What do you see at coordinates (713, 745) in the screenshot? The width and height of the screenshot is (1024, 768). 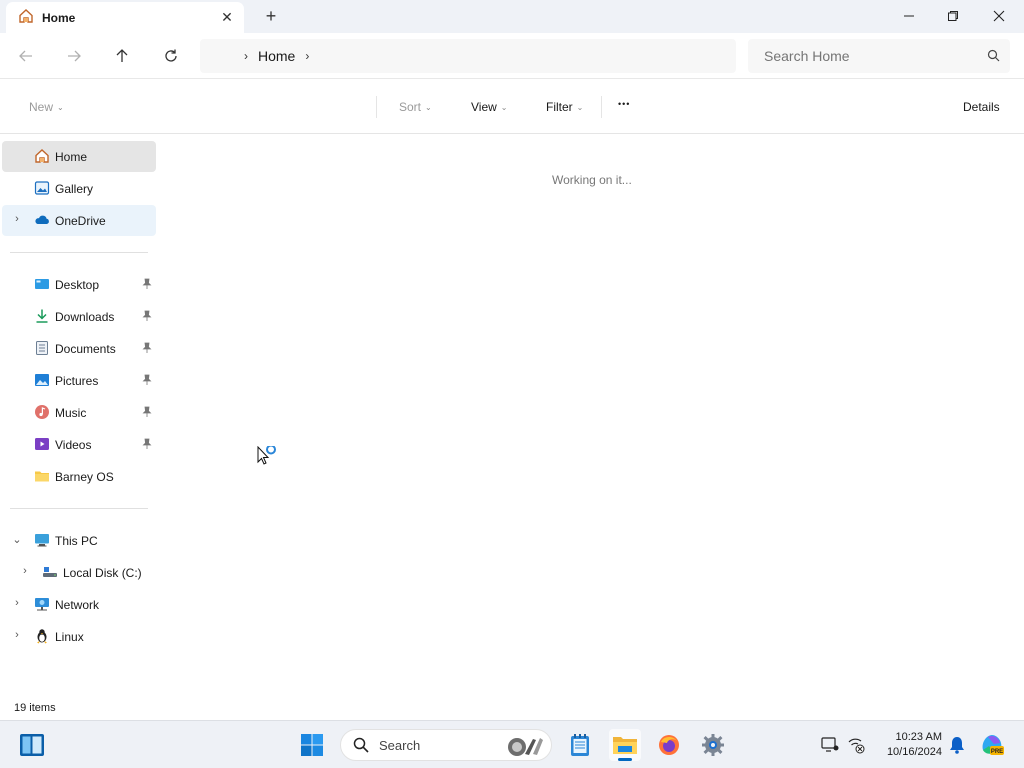 I see `settings-button` at bounding box center [713, 745].